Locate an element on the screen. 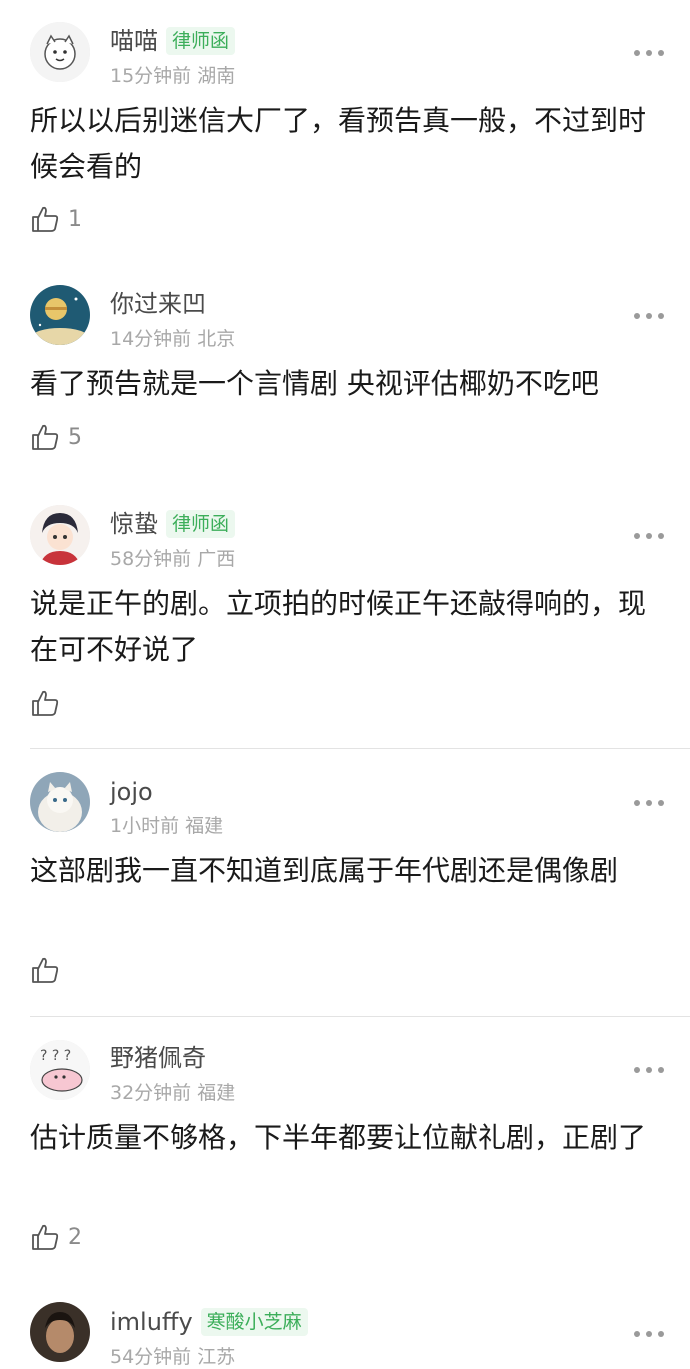 The height and width of the screenshot is (1369, 690). like-button: 1 is located at coordinates (56, 219).